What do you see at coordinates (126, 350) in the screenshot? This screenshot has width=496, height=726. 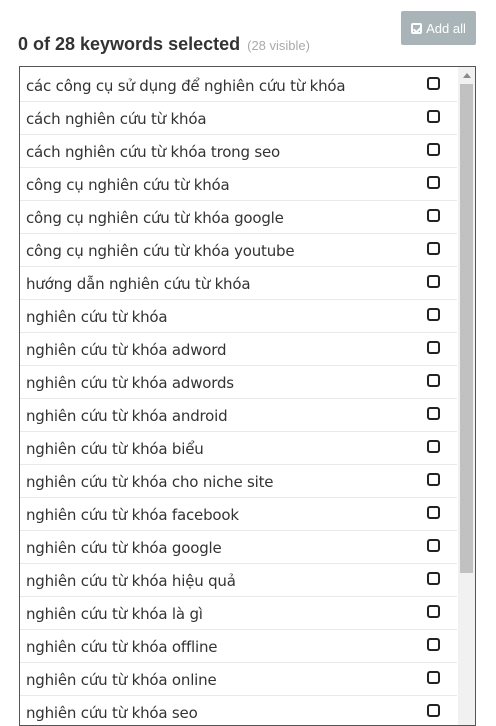 I see `keyword-label: nghiên cứu từ khóa adword` at bounding box center [126, 350].